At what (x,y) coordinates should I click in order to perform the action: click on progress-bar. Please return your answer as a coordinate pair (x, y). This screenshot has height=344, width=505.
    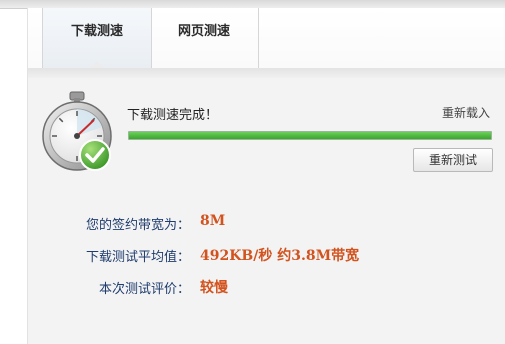
    Looking at the image, I should click on (310, 135).